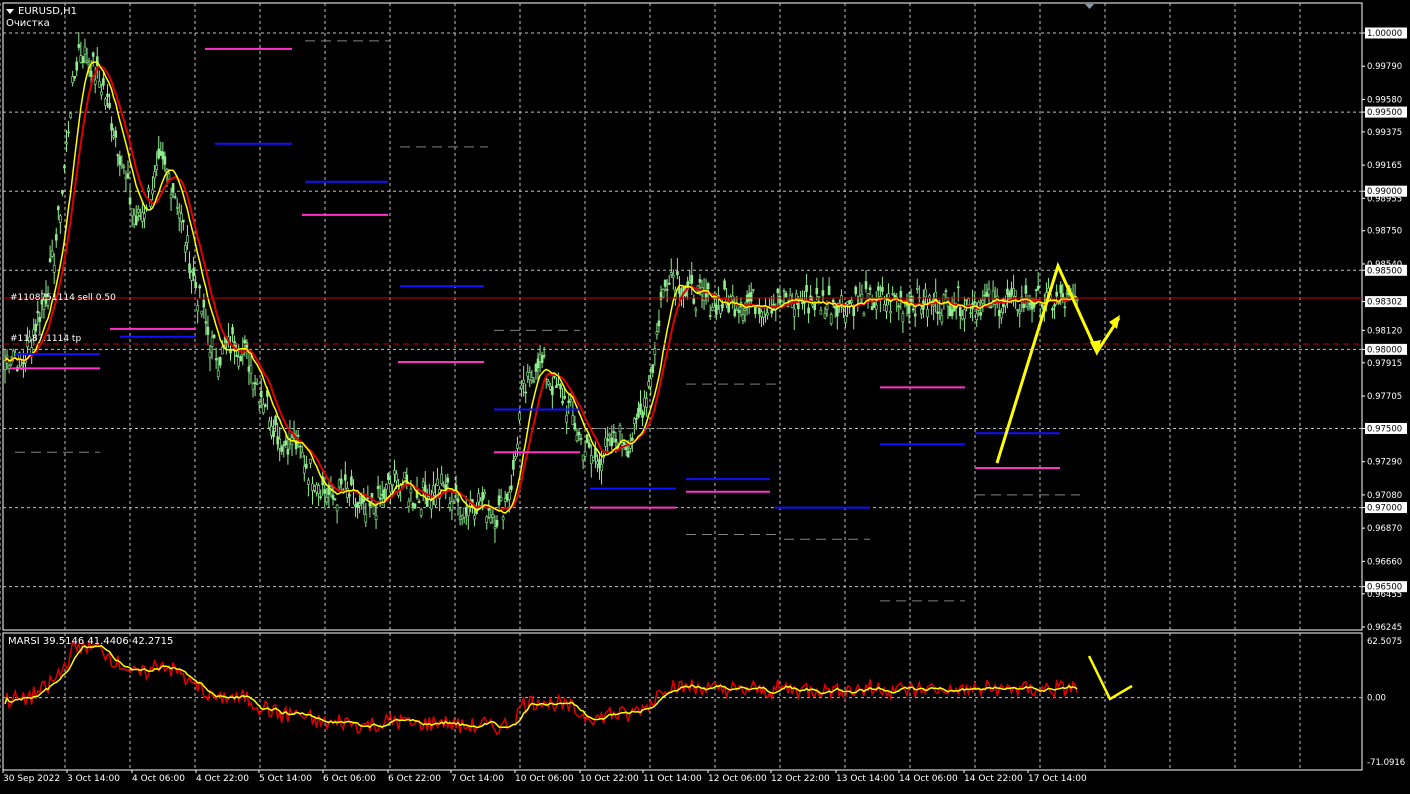  What do you see at coordinates (1384, 562) in the screenshot?
I see `price-tick-label: 0.96660` at bounding box center [1384, 562].